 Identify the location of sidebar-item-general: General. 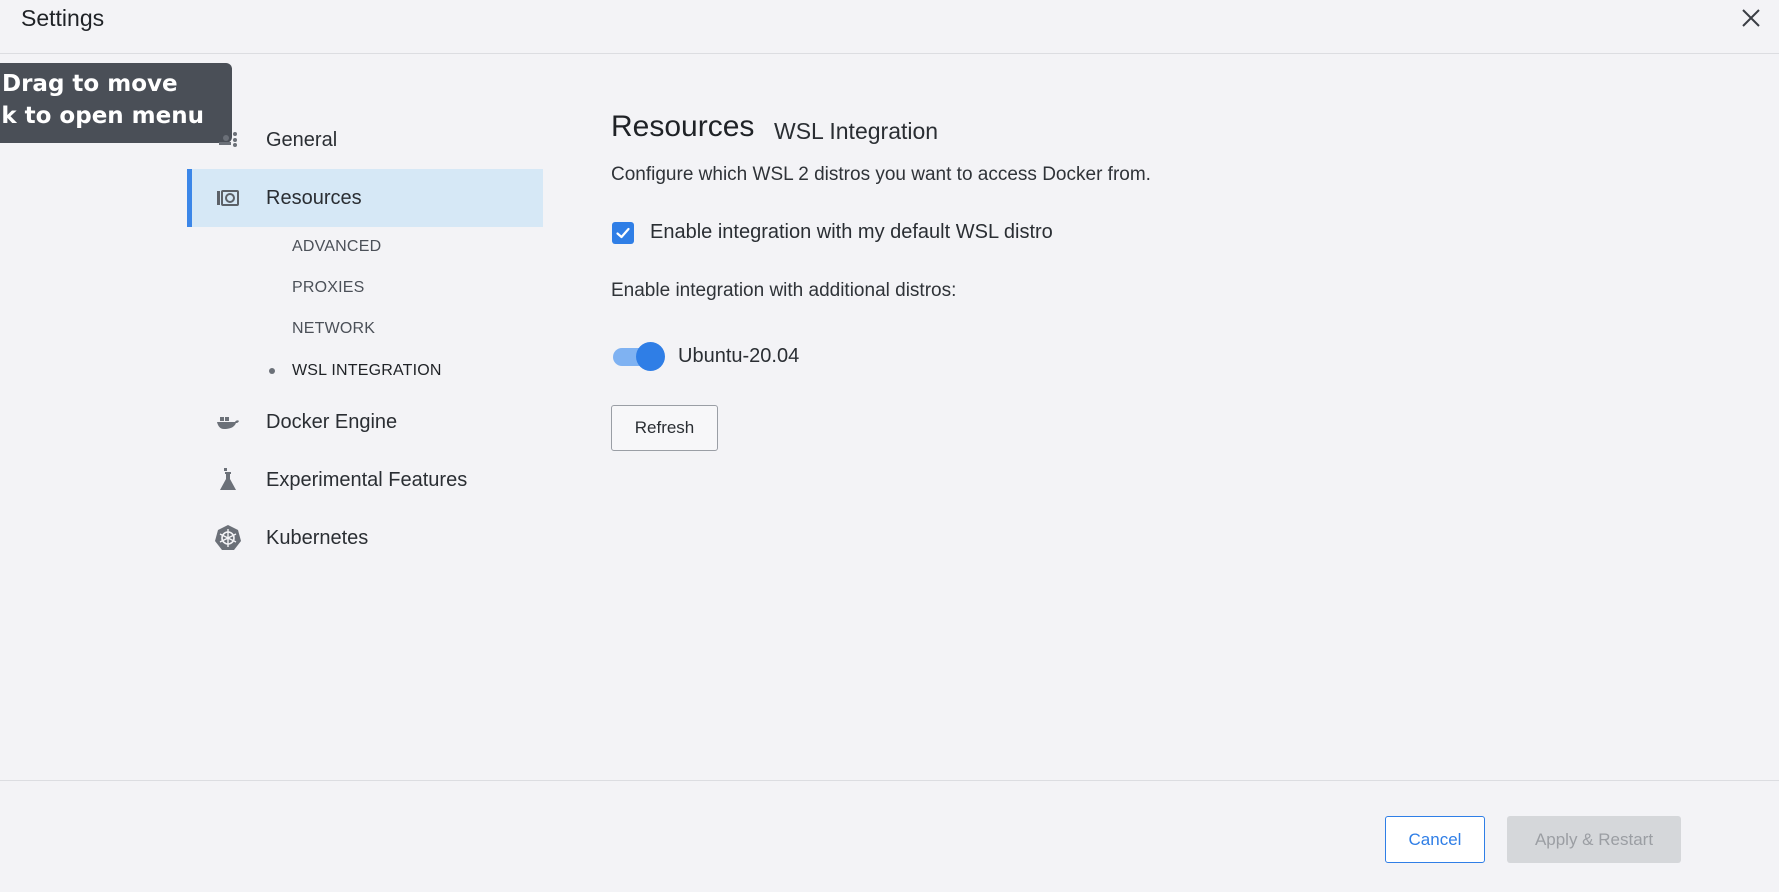
(365, 140).